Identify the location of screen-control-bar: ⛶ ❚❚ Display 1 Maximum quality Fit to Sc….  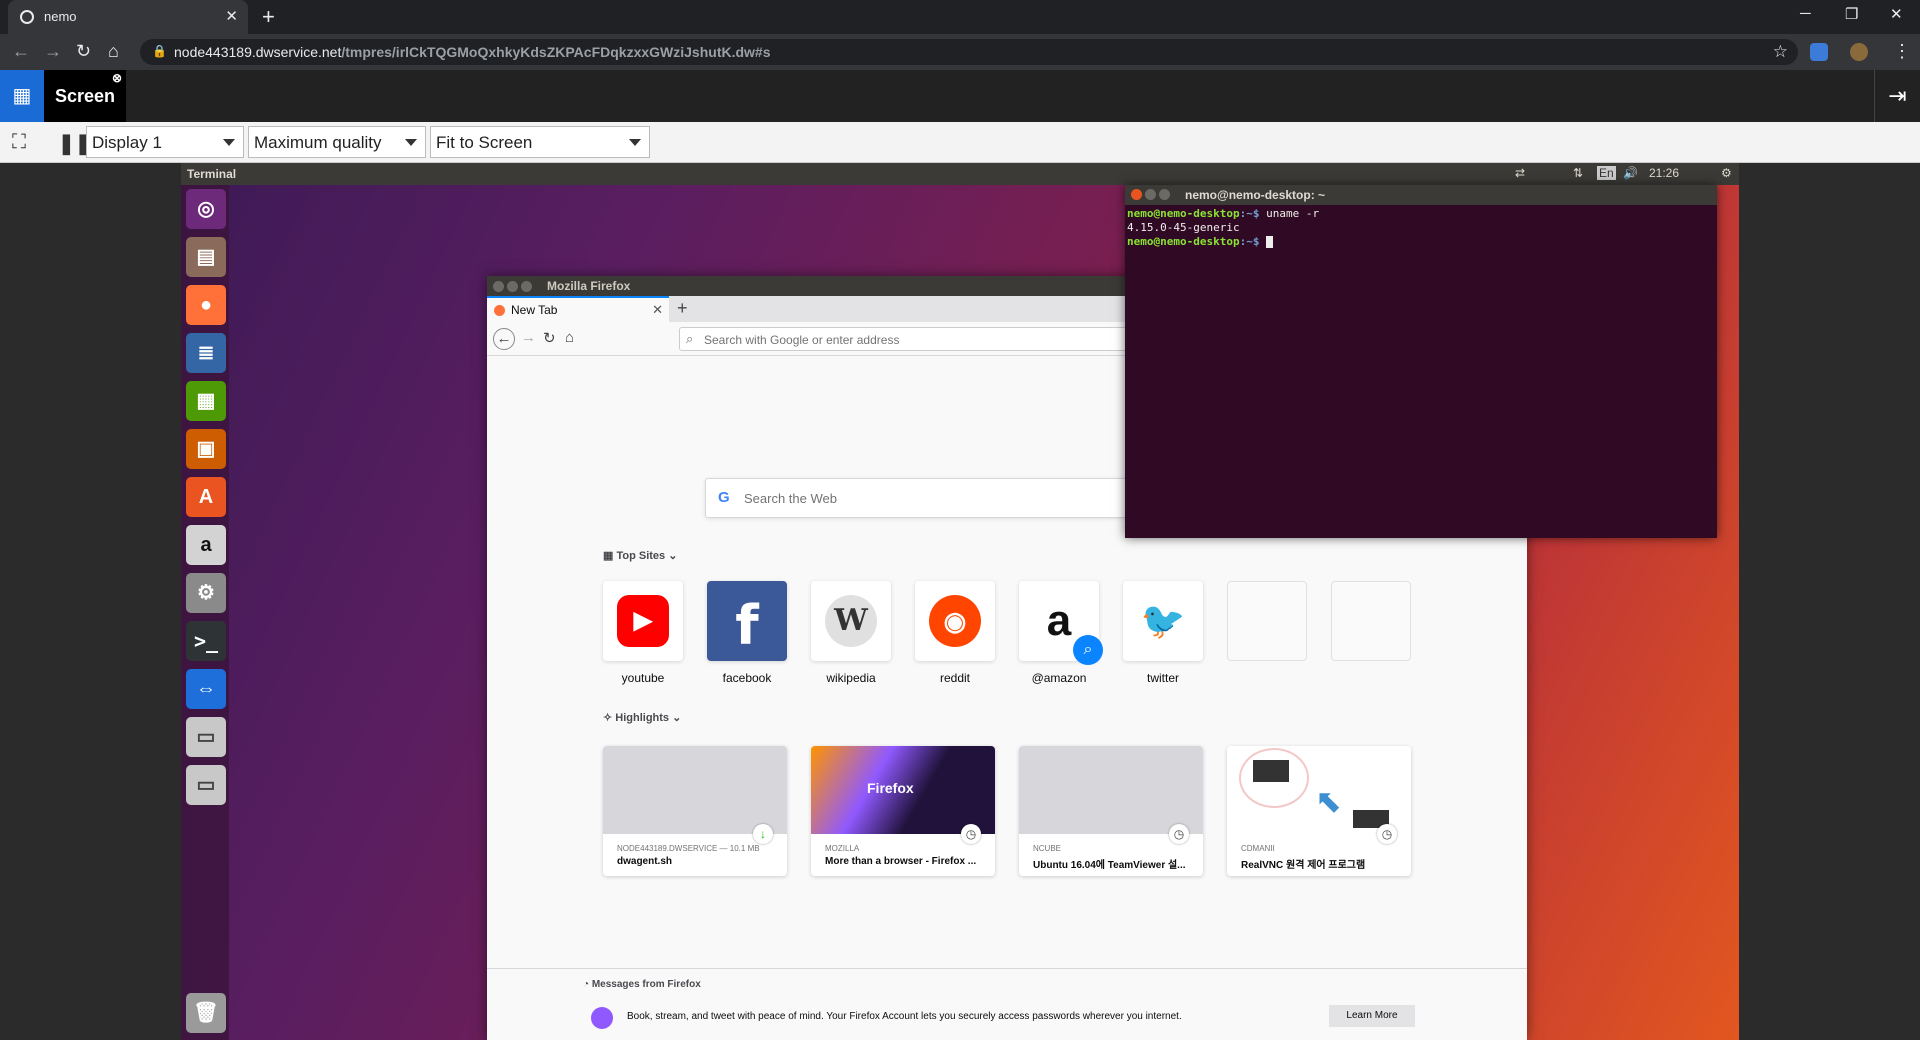
(960, 142).